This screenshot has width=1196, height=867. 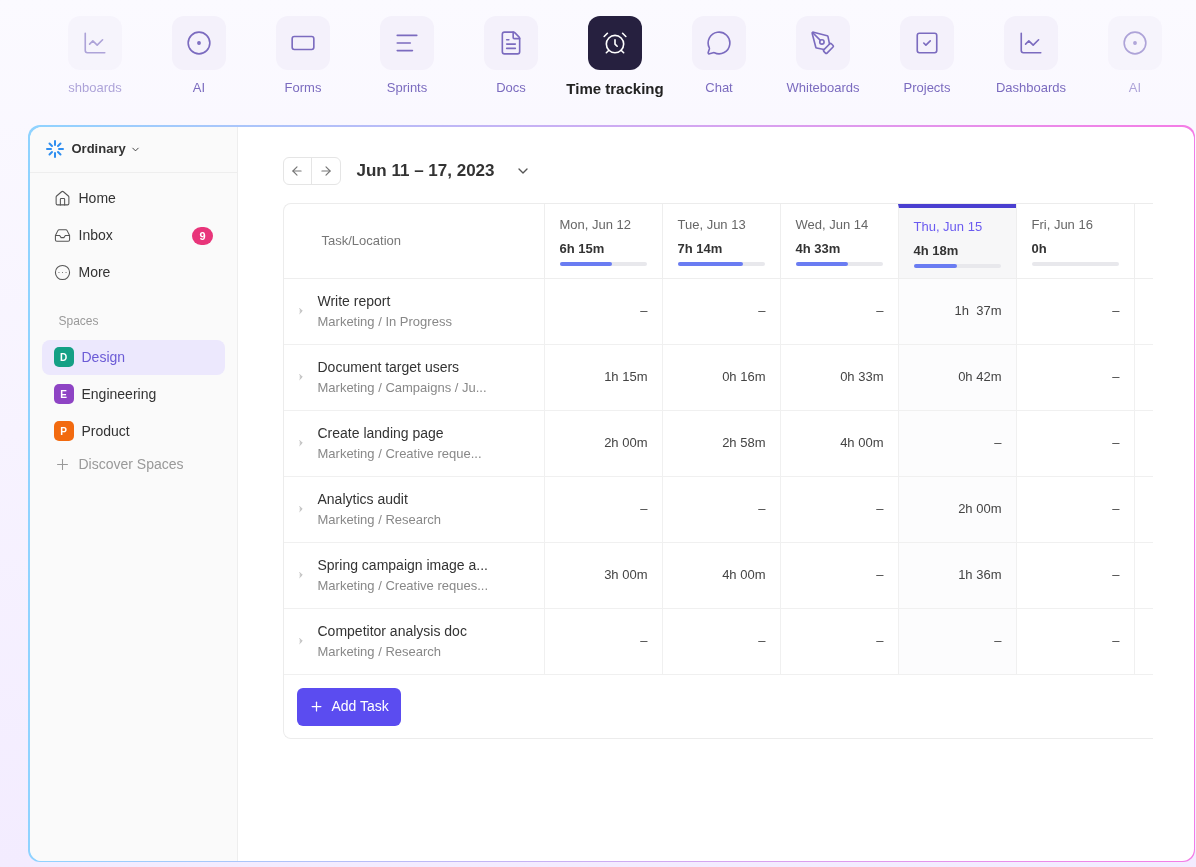 What do you see at coordinates (62, 198) in the screenshot?
I see `home-icon` at bounding box center [62, 198].